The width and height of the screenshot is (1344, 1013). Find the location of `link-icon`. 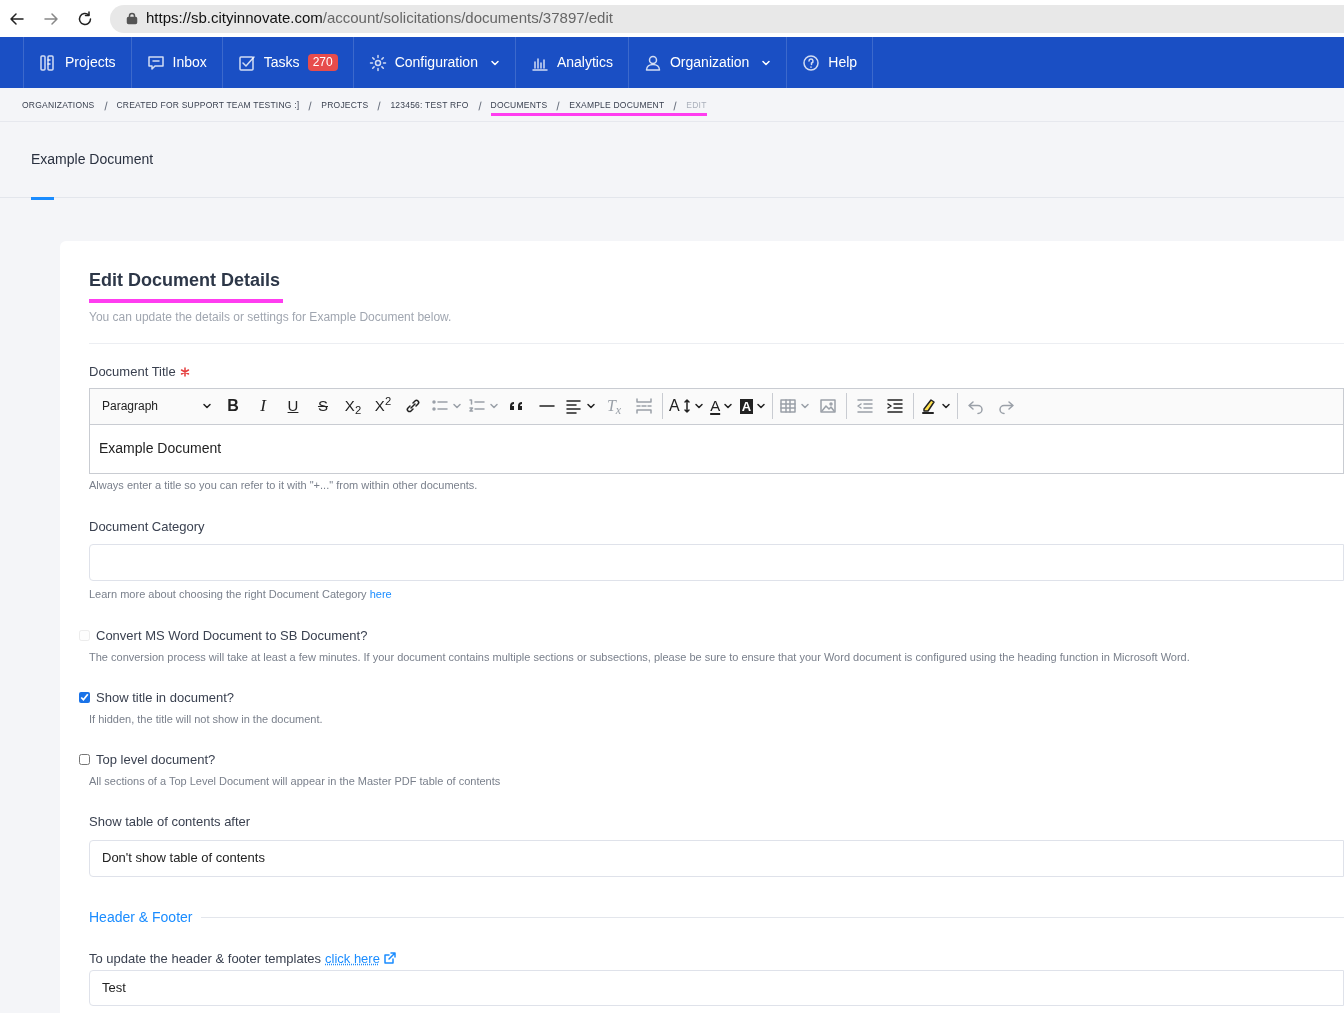

link-icon is located at coordinates (413, 406).